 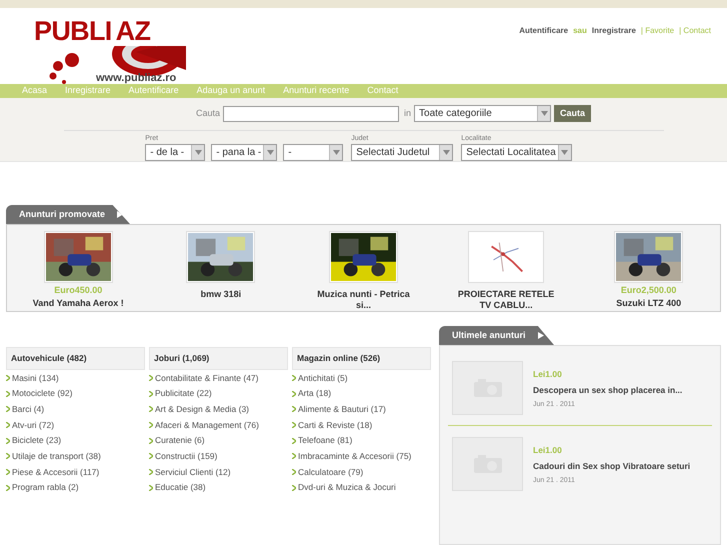 I want to click on category-link: Curatenie (6), so click(x=180, y=441).